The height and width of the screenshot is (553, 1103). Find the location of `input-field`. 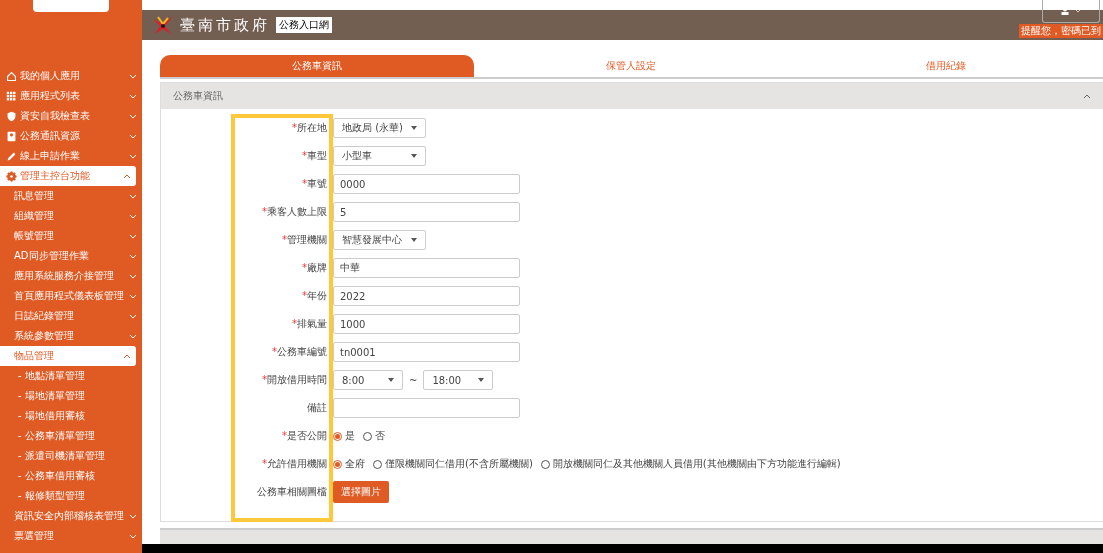

input-field is located at coordinates (426, 408).